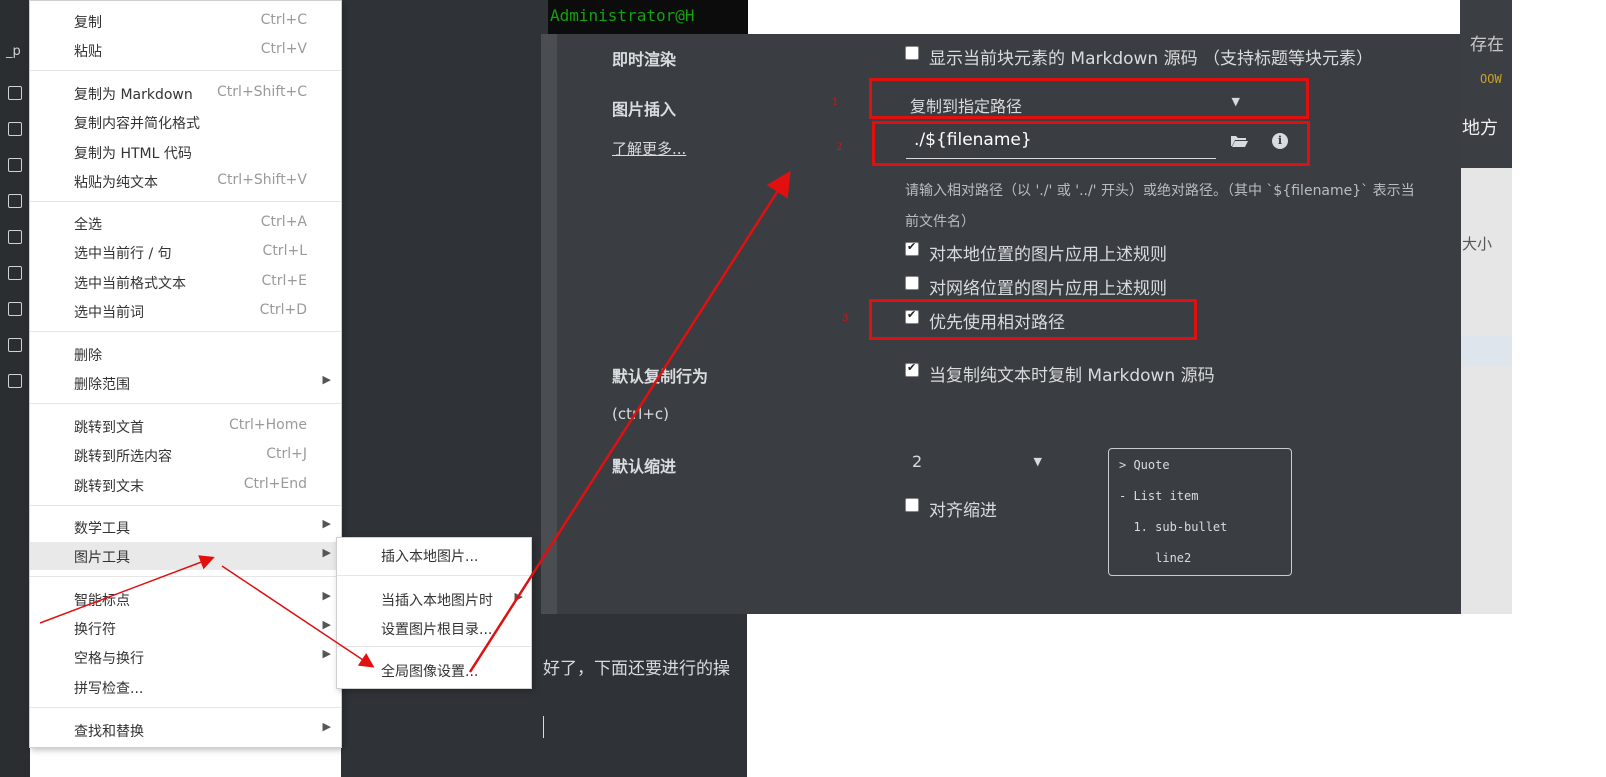 The image size is (1606, 777). I want to click on arrow-to-preferences, so click(629, 421).